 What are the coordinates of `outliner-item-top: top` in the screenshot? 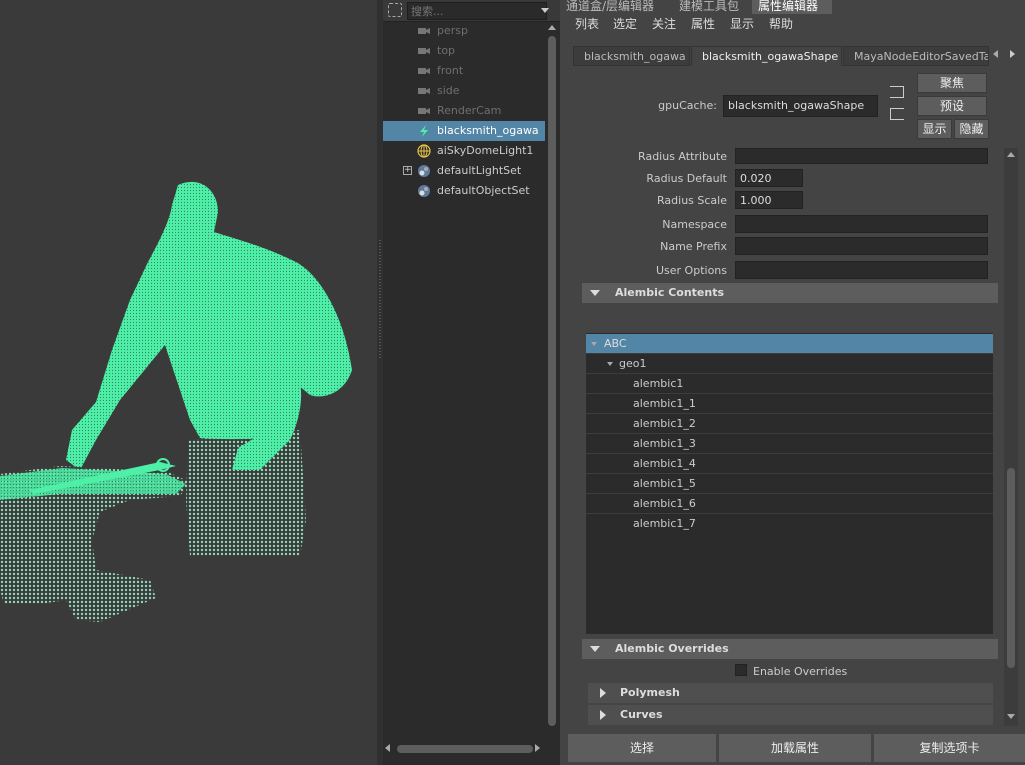 It's located at (464, 51).